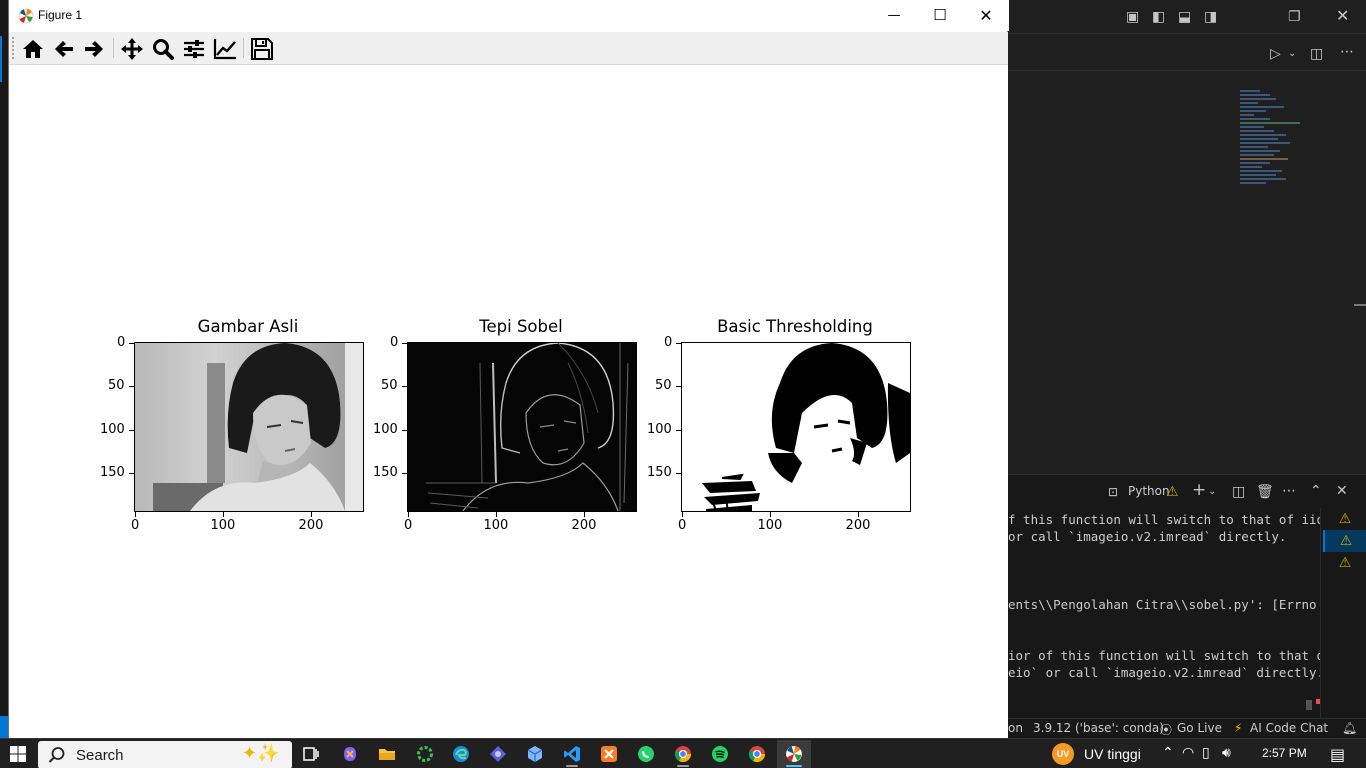  What do you see at coordinates (387, 754) in the screenshot?
I see `file-explorer-icon` at bounding box center [387, 754].